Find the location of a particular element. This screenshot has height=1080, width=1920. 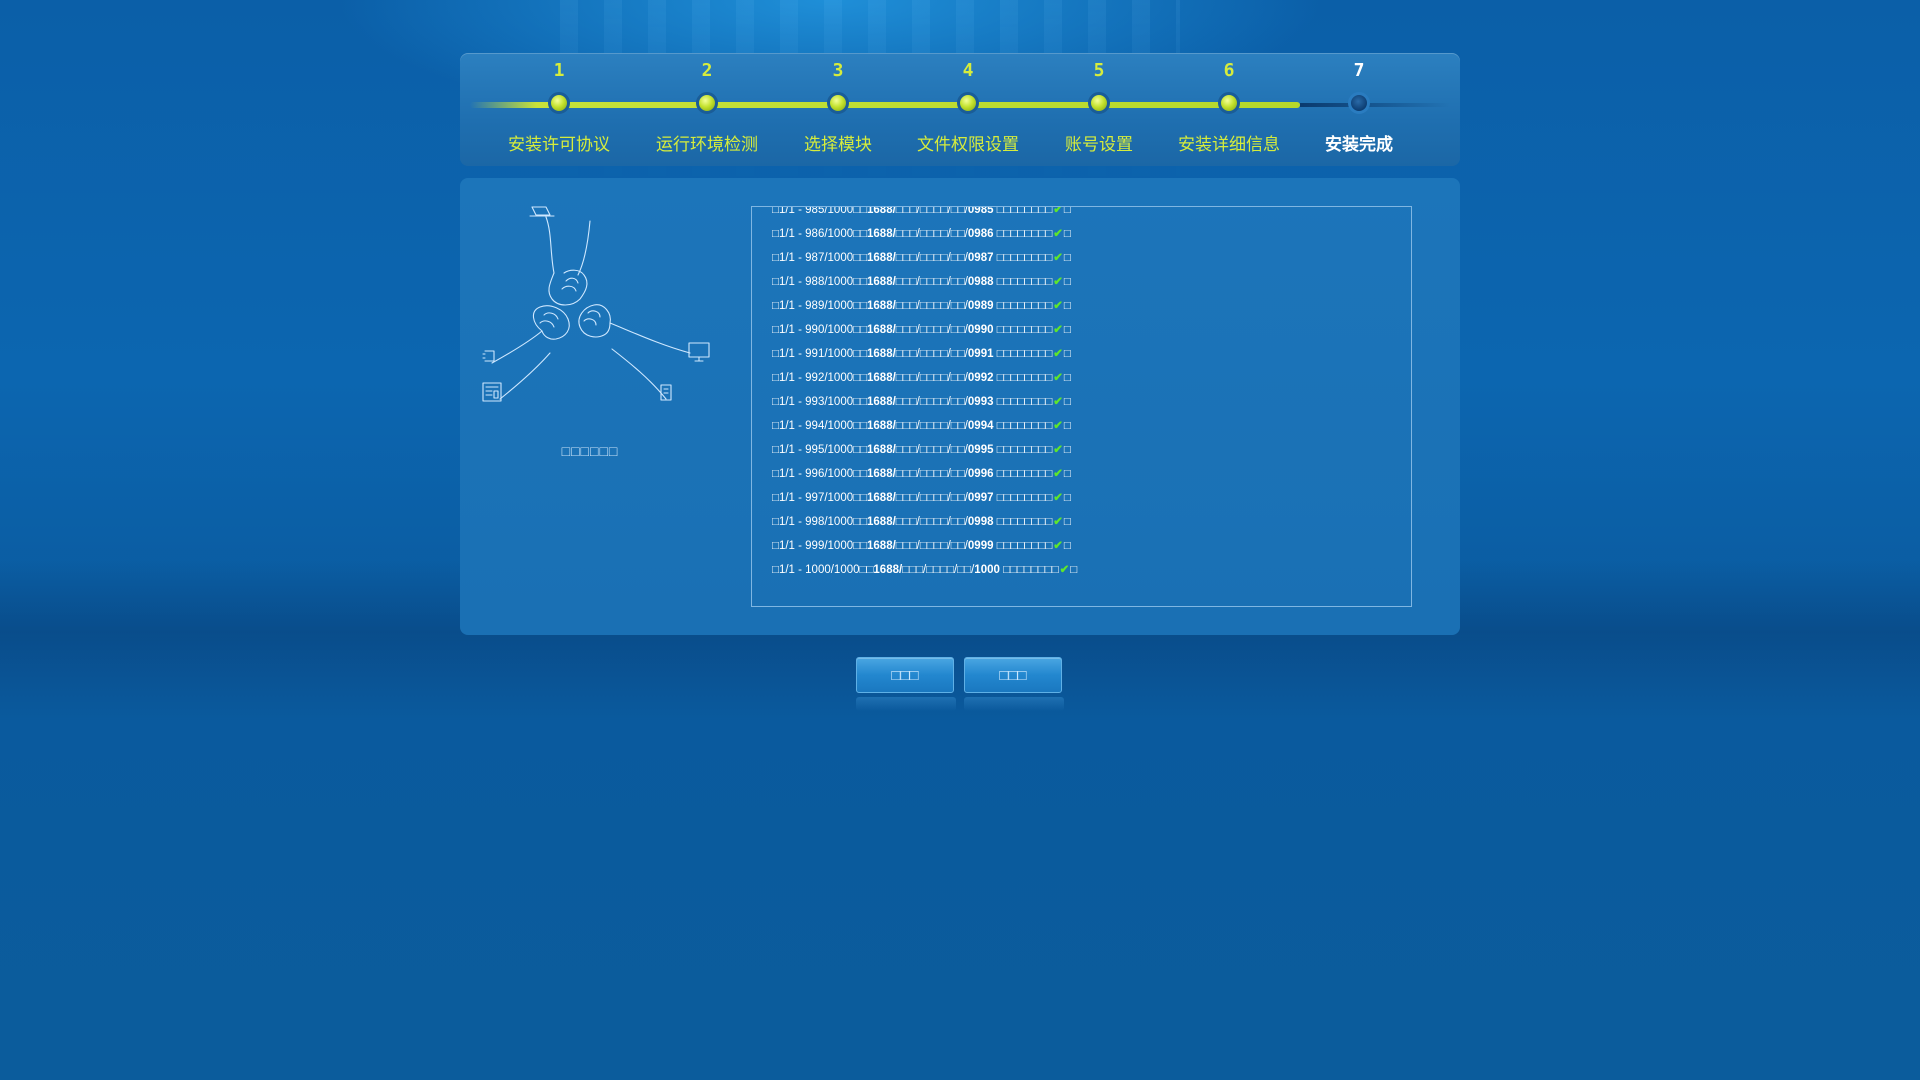

step-number: 2 is located at coordinates (707, 70).